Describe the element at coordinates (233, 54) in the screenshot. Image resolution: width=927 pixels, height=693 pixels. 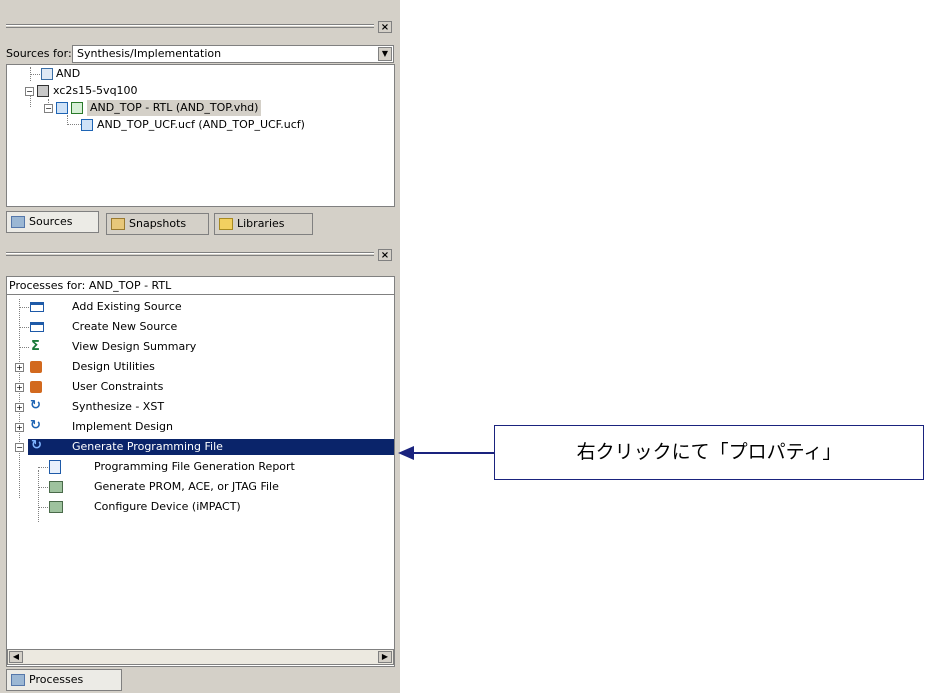
I see `sources-for-select: Synthesis/Implementation ▼` at that location.